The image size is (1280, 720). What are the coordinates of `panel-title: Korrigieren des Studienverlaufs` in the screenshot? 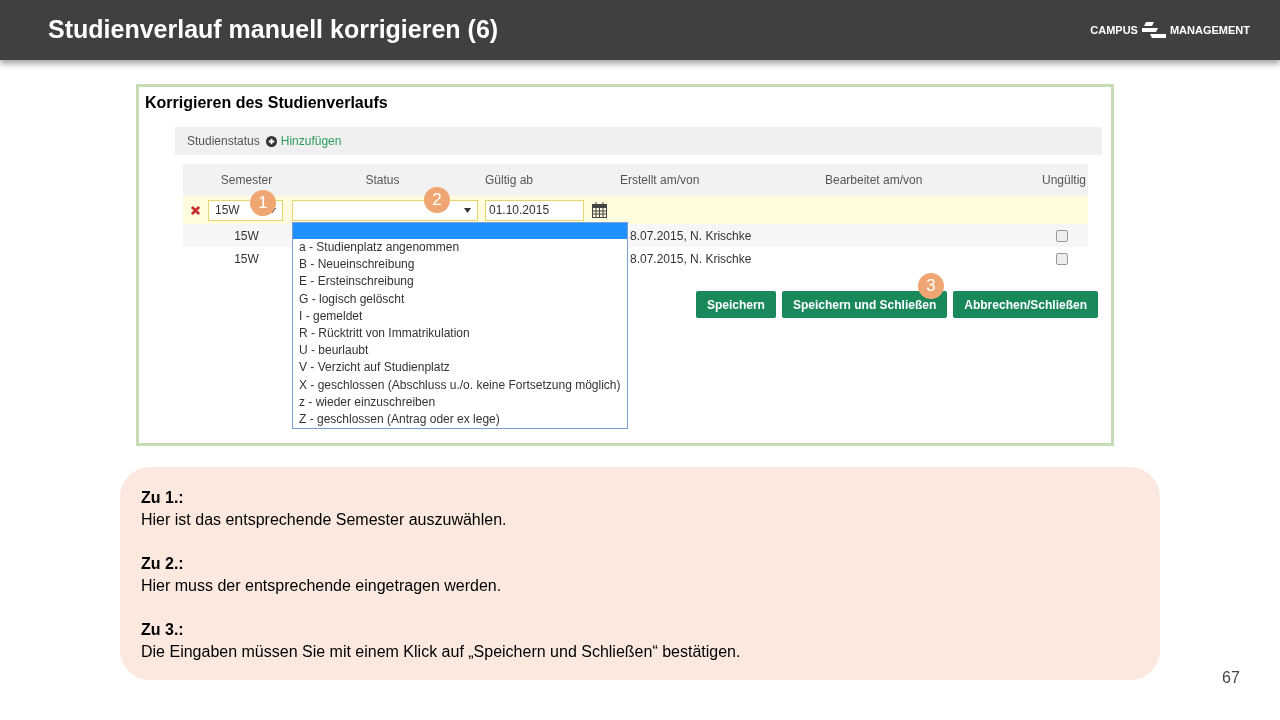 It's located at (266, 103).